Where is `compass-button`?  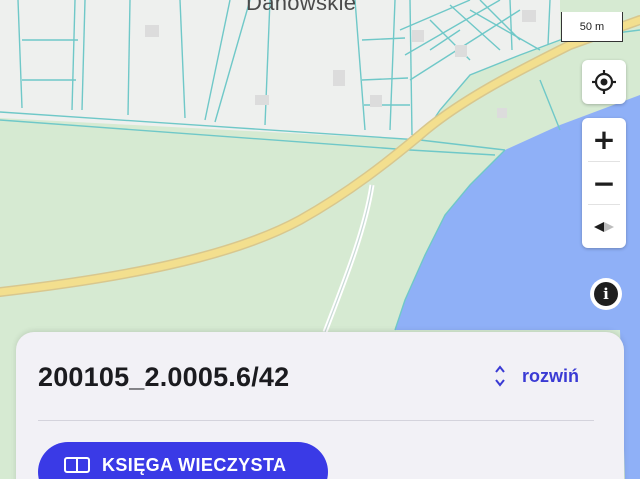
compass-button is located at coordinates (604, 226).